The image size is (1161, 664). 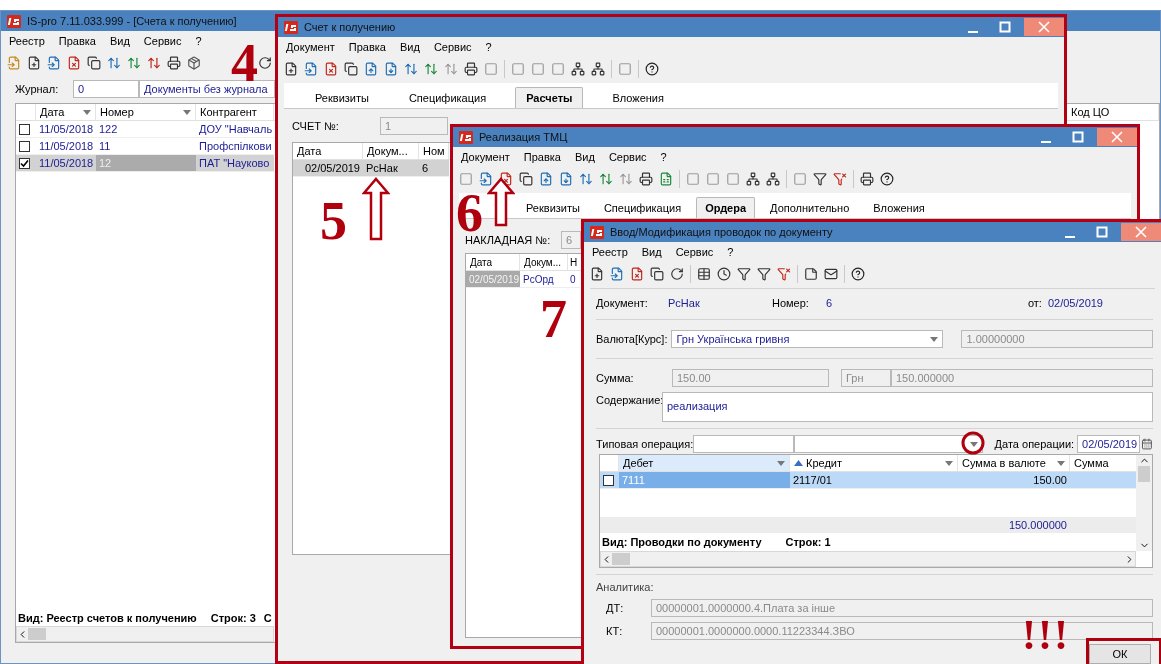 I want to click on menu-item: Документ, so click(x=310, y=47).